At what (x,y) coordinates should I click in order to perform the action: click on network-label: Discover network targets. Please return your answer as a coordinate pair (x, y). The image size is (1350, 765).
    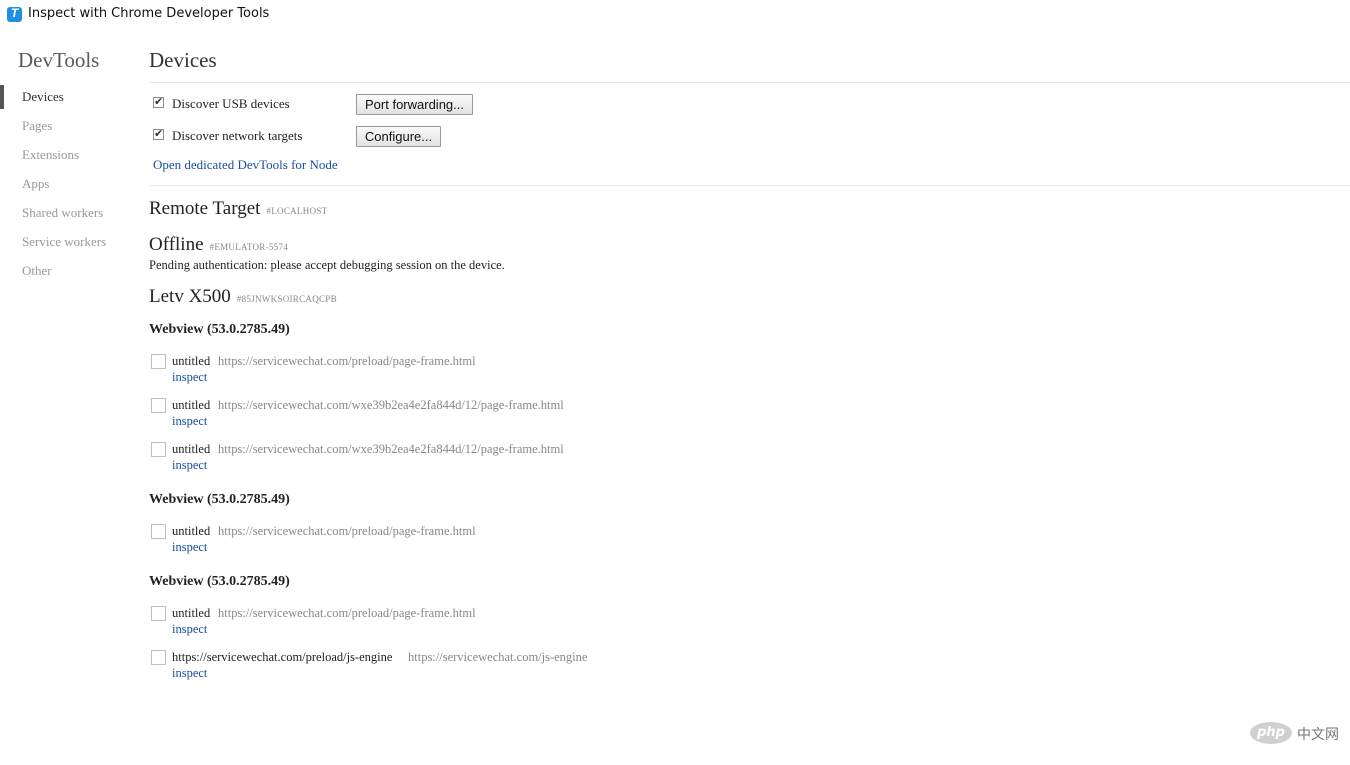
    Looking at the image, I should click on (237, 135).